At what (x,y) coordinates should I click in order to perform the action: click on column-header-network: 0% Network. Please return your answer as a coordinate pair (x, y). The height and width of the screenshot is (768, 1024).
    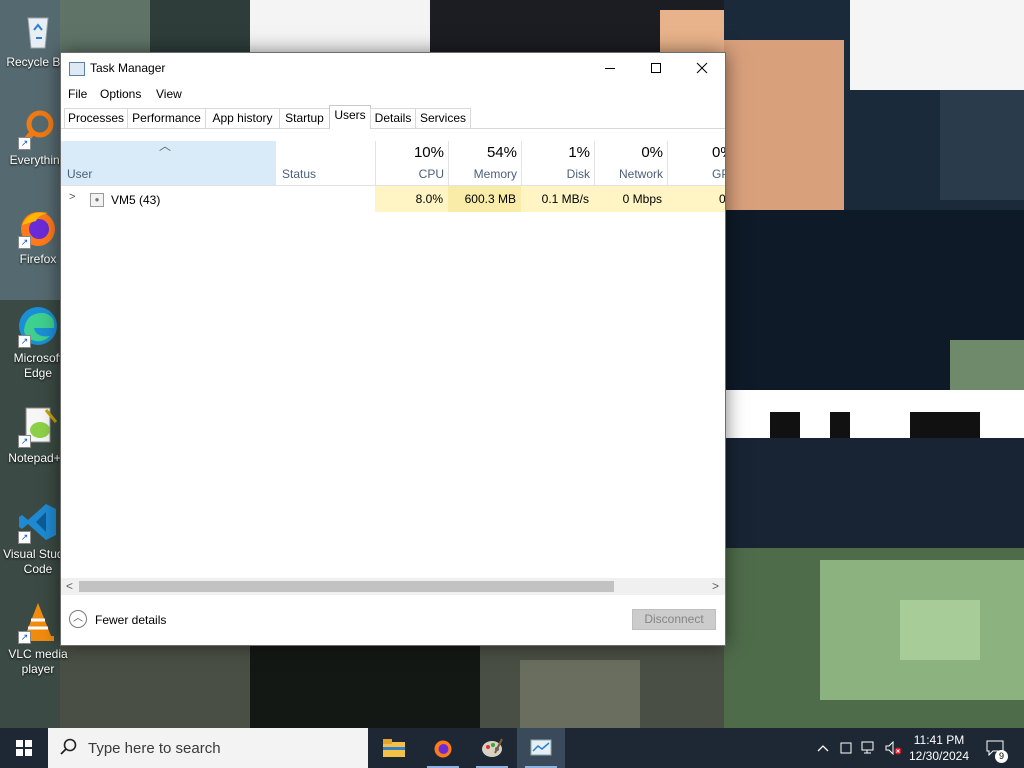
    Looking at the image, I should click on (631, 163).